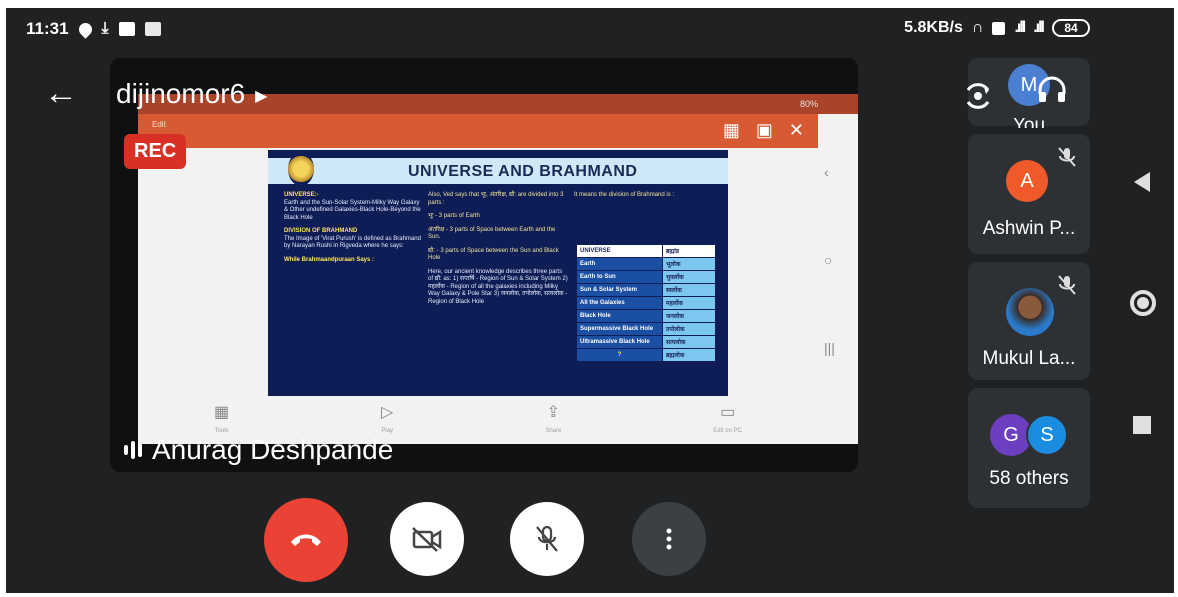 Image resolution: width=1178 pixels, height=597 pixels. Describe the element at coordinates (978, 98) in the screenshot. I see `switch-camera-icon` at that location.